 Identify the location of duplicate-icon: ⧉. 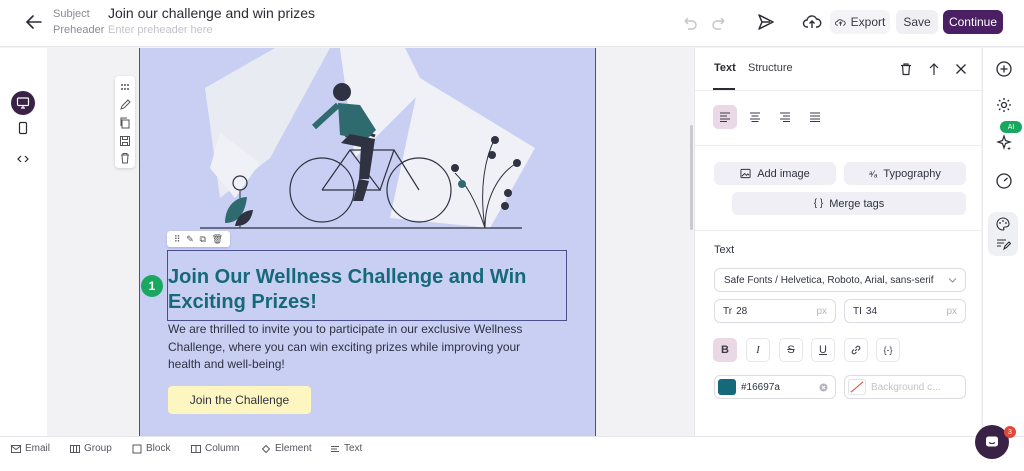
(202, 239).